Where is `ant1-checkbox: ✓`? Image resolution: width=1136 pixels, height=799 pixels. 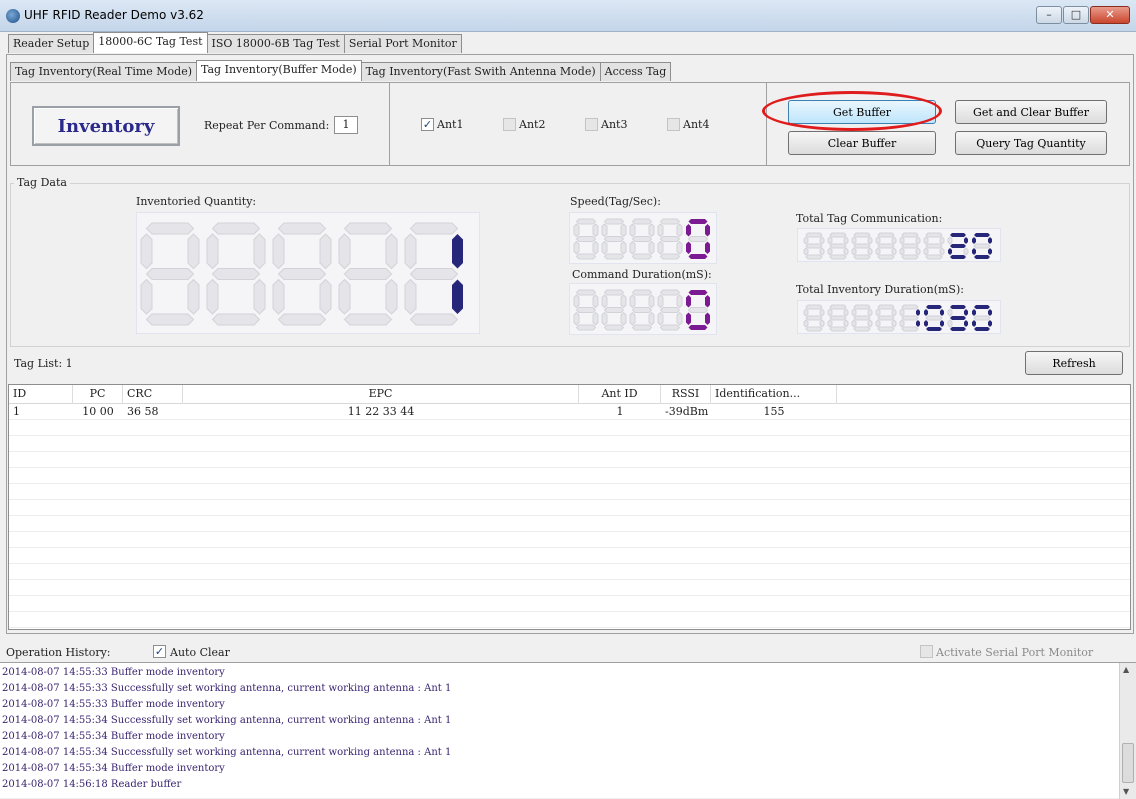 ant1-checkbox: ✓ is located at coordinates (427, 124).